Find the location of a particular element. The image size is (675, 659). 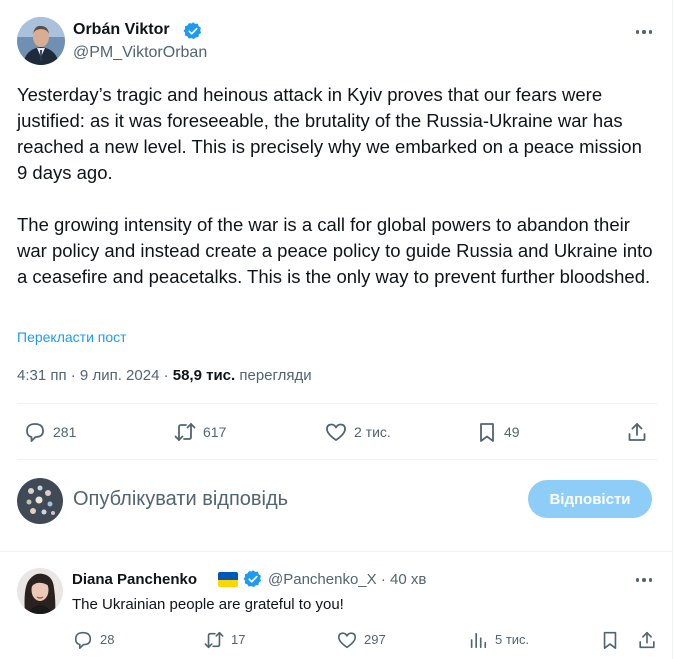

reply-bookmark-button is located at coordinates (610, 640).